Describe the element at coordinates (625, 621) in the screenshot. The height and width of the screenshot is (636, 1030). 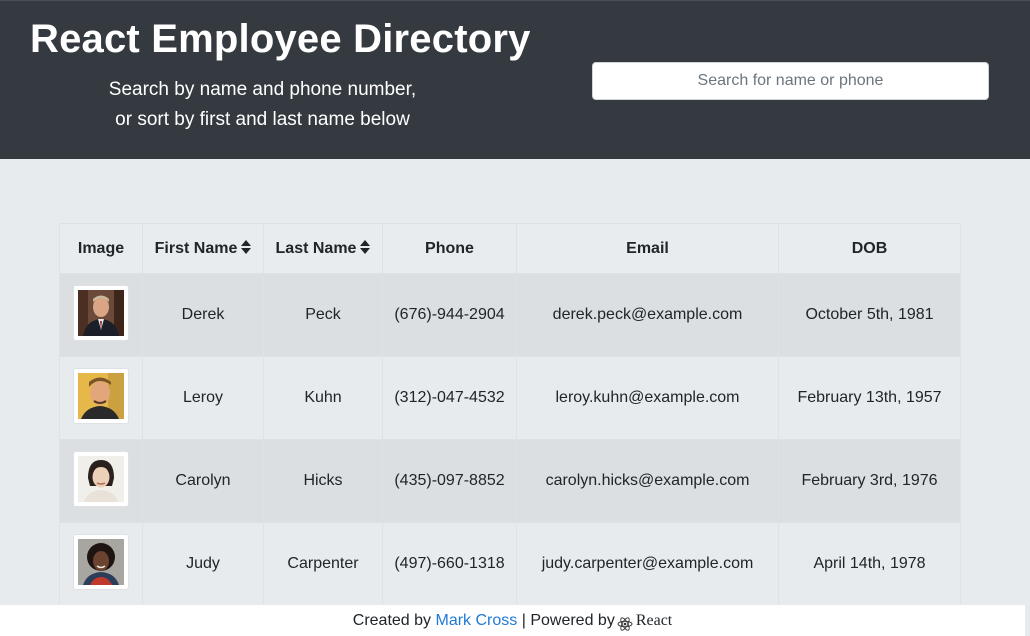
I see `react-logo-icon` at that location.